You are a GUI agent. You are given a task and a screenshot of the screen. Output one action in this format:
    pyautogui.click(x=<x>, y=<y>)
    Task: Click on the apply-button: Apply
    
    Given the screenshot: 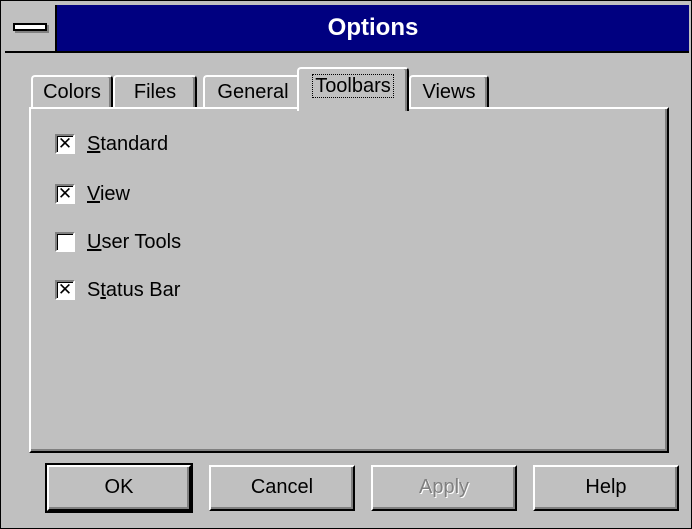 What is the action you would take?
    pyautogui.click(x=444, y=488)
    